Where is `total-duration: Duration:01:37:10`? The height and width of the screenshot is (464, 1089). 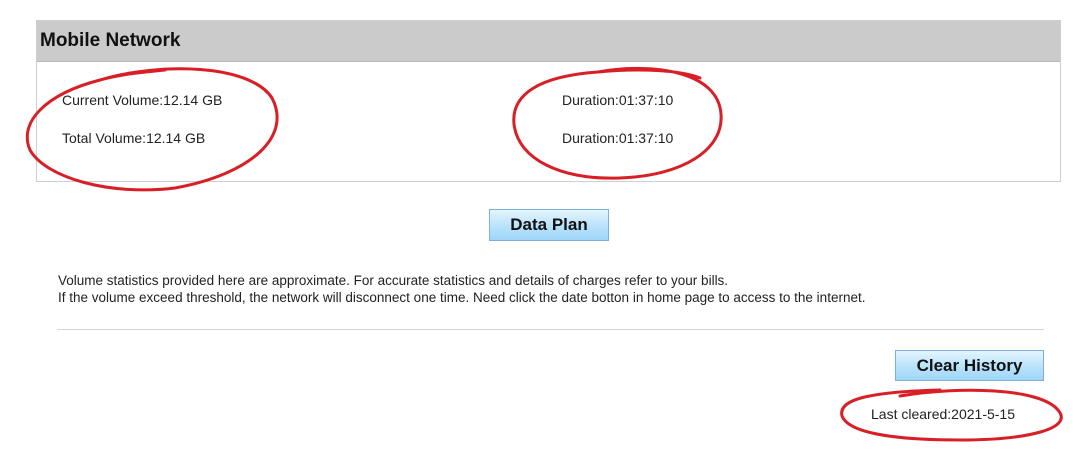 total-duration: Duration:01:37:10 is located at coordinates (617, 138).